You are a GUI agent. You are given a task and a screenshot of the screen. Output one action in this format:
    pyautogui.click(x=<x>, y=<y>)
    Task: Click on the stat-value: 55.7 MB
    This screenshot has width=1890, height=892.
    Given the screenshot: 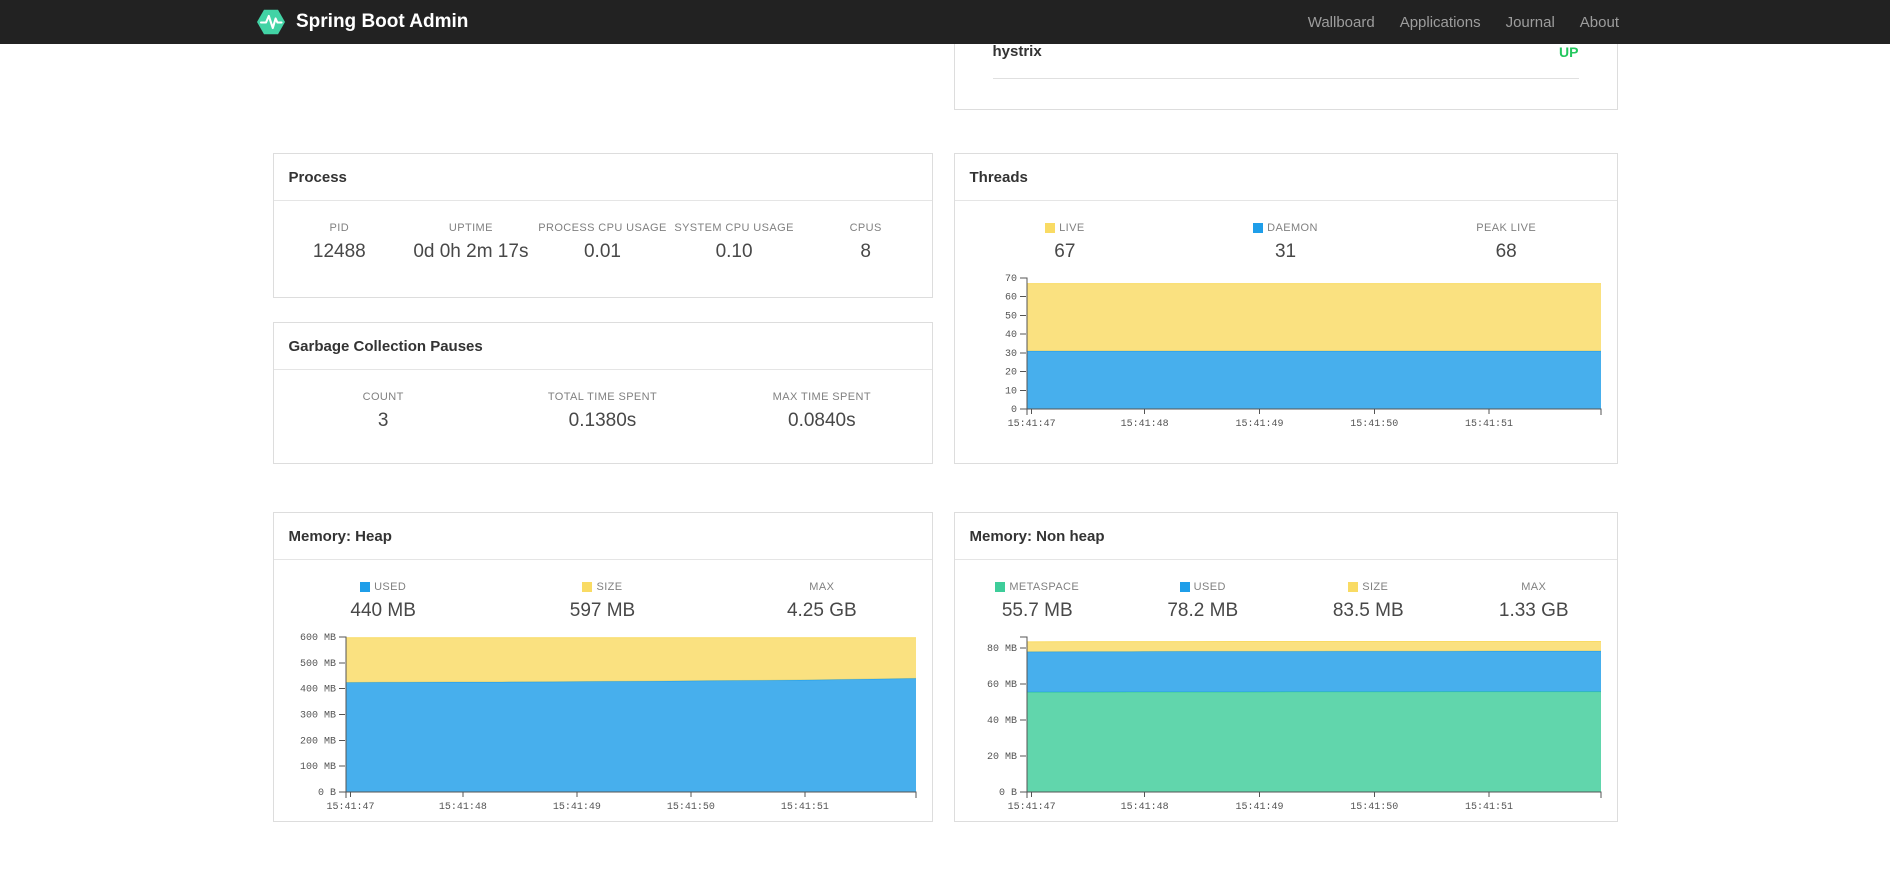 What is the action you would take?
    pyautogui.click(x=1037, y=610)
    